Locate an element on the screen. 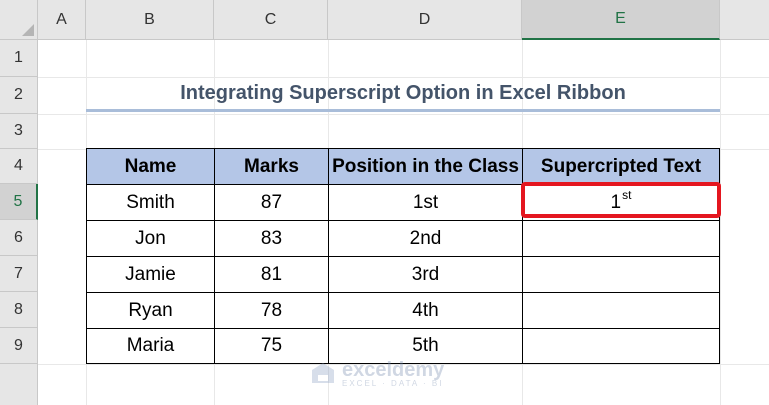 The height and width of the screenshot is (405, 769). row-header-6: 6 is located at coordinates (19, 238).